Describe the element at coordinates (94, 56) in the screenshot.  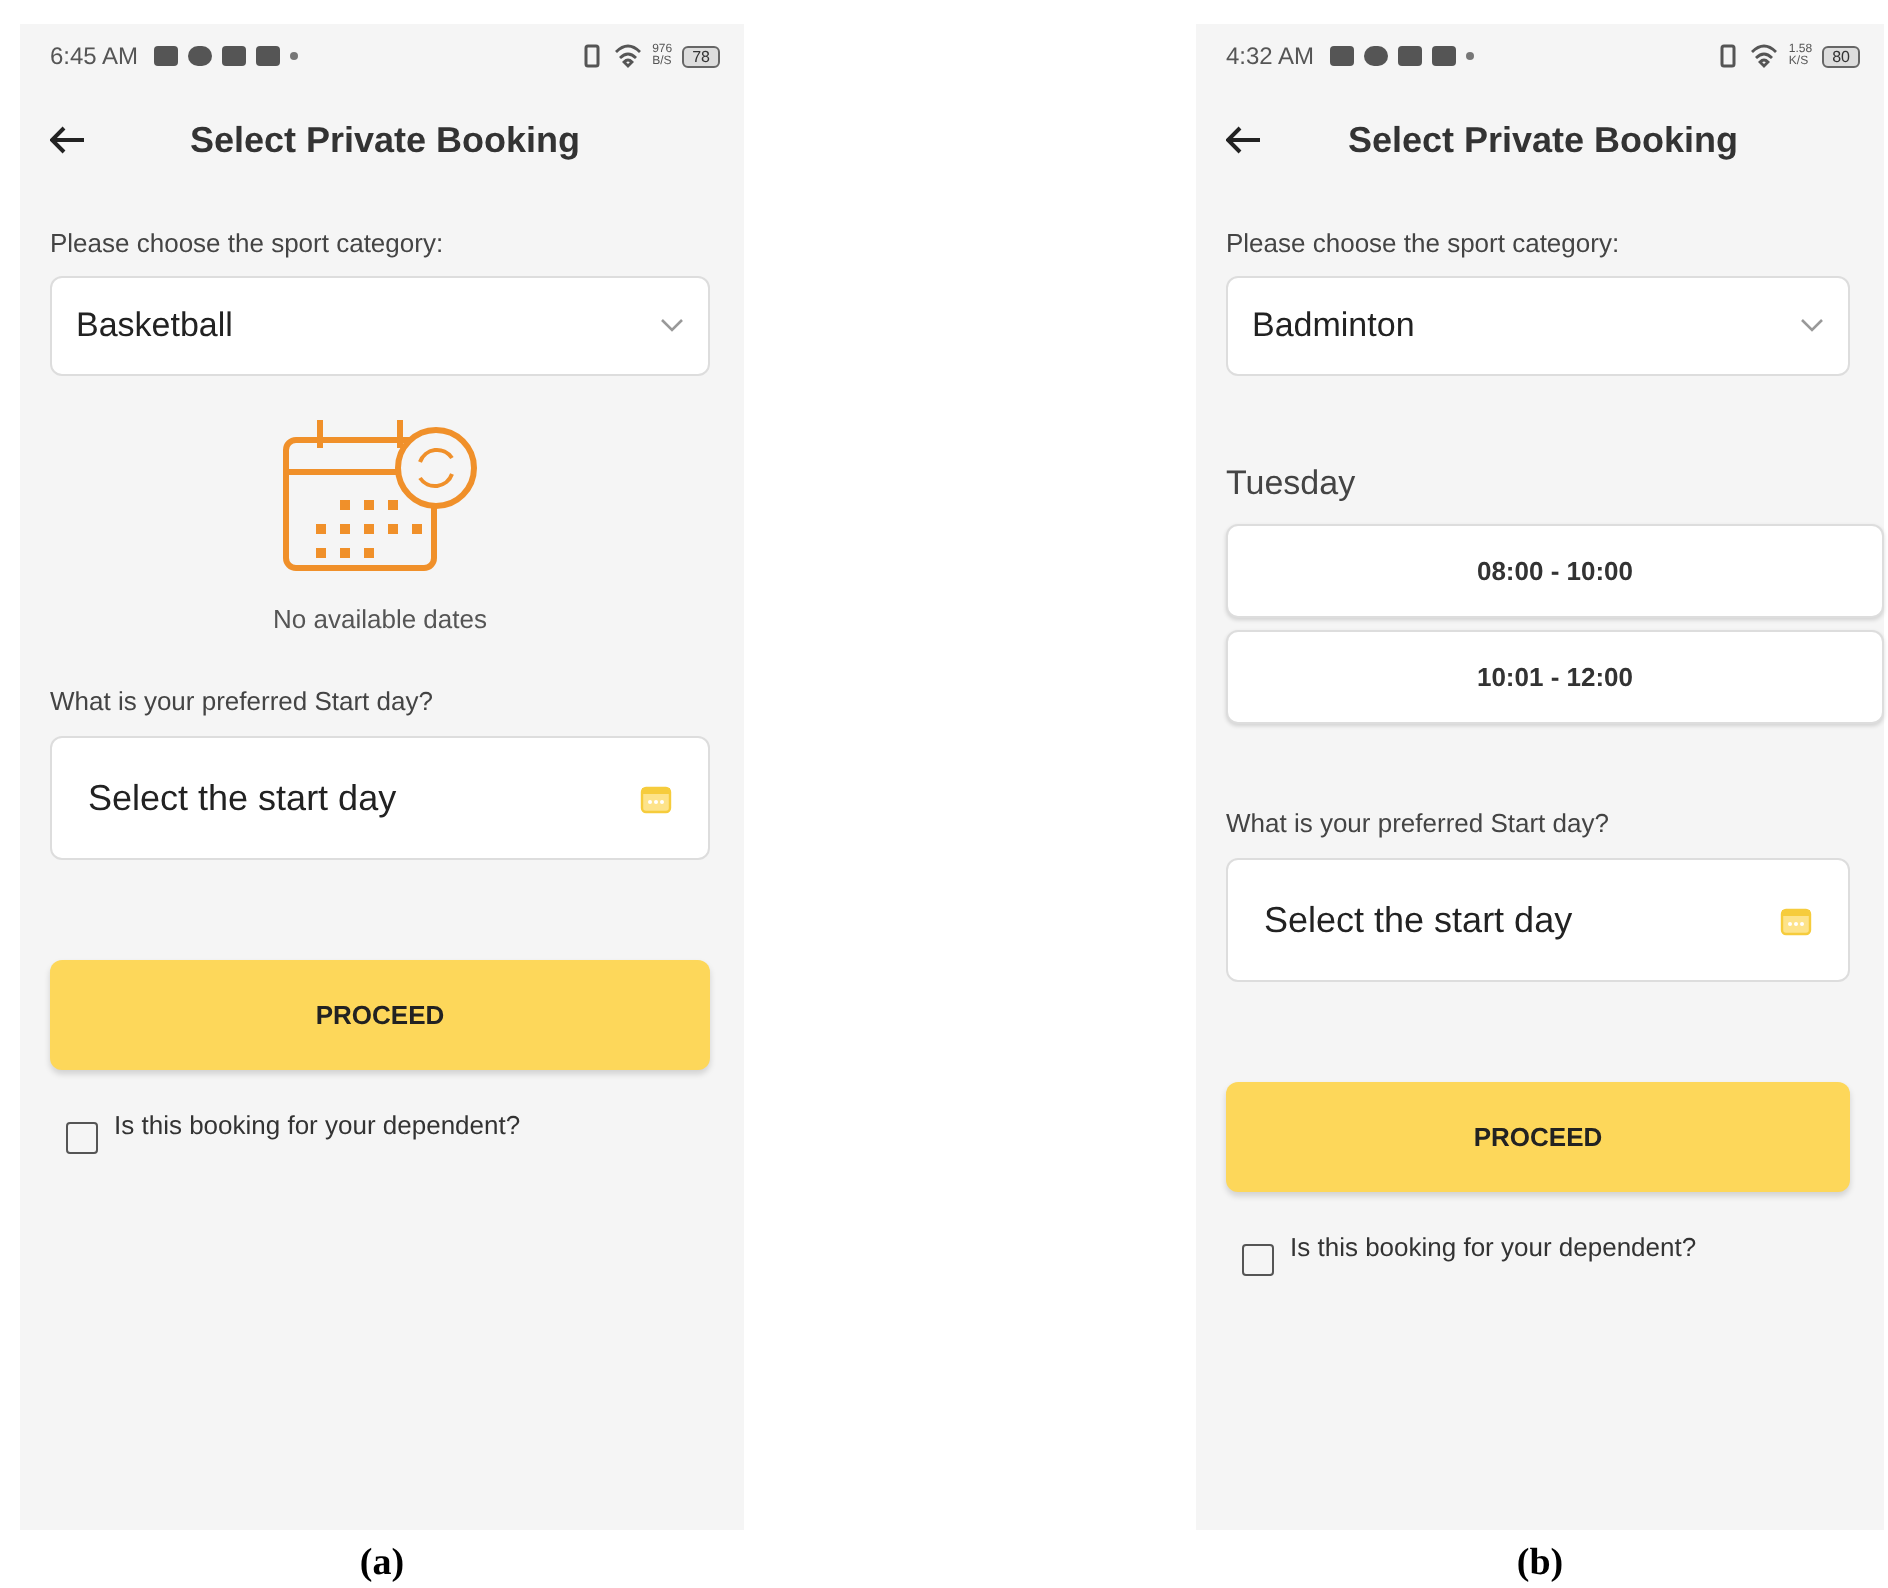
I see `status-time: 6:45 AM` at that location.